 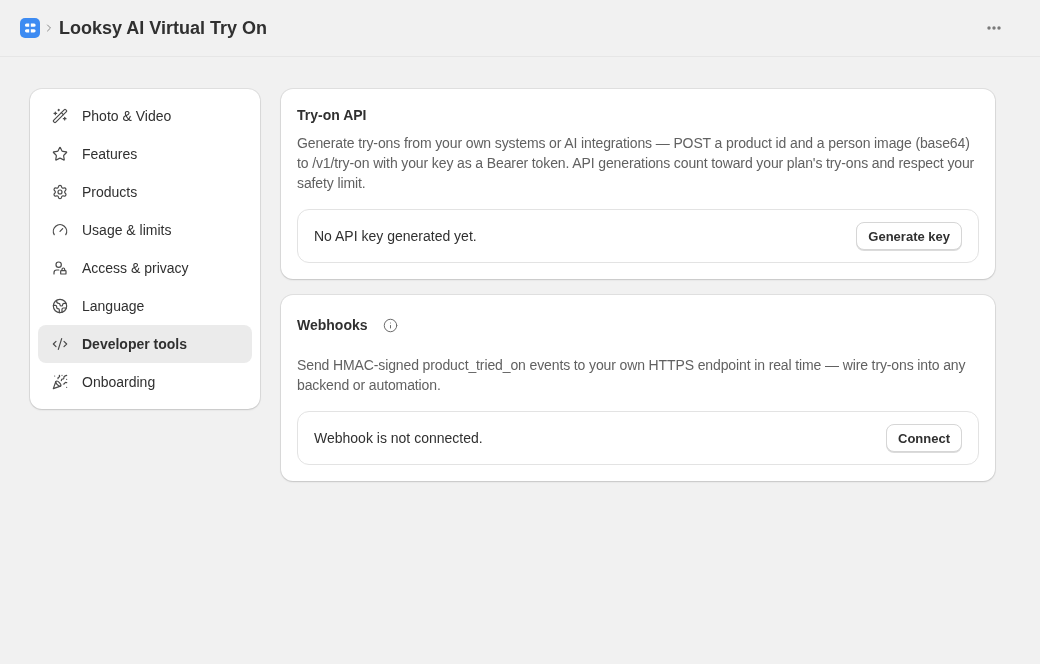 What do you see at coordinates (60, 116) in the screenshot?
I see `magic-wand-icon` at bounding box center [60, 116].